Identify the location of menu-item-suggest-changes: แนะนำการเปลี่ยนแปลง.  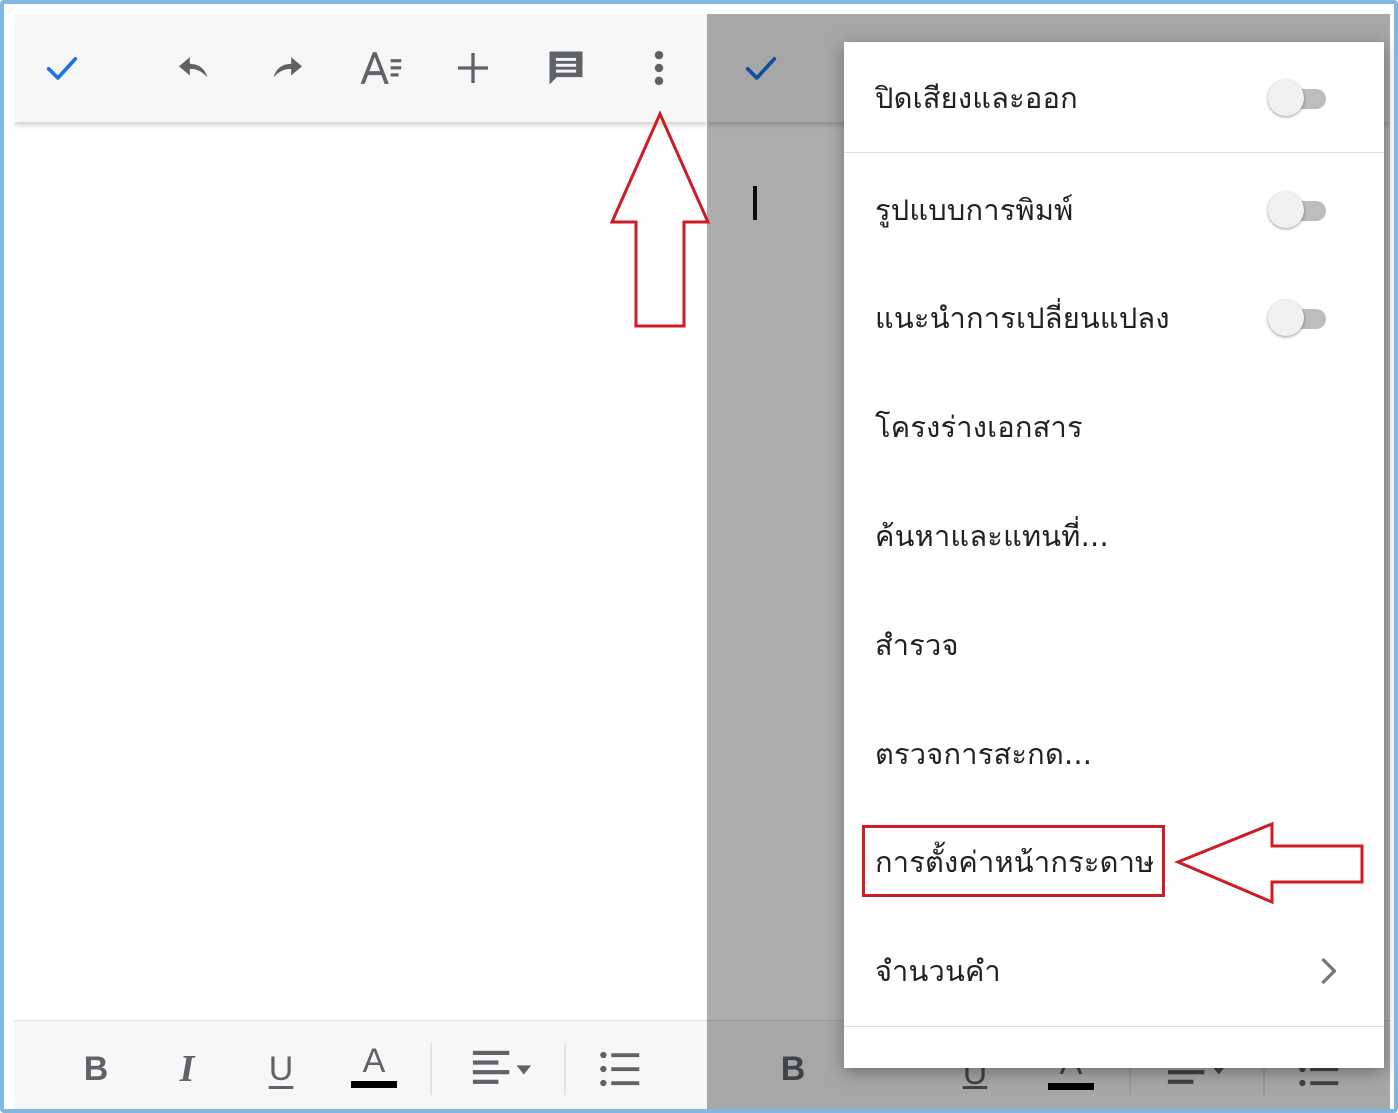
(1114, 318).